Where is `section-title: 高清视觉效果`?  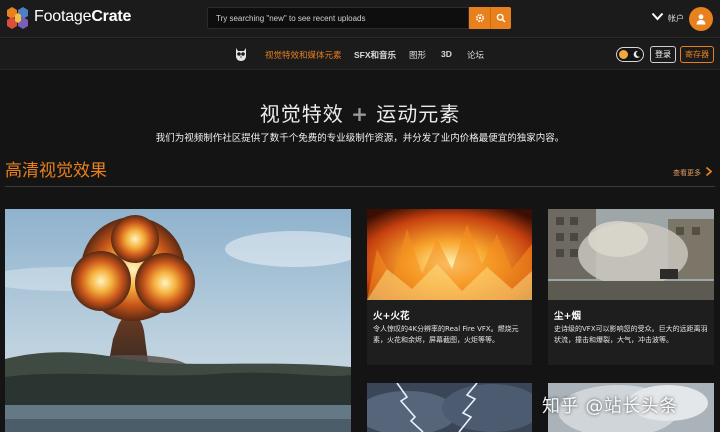 section-title: 高清视觉效果 is located at coordinates (56, 171).